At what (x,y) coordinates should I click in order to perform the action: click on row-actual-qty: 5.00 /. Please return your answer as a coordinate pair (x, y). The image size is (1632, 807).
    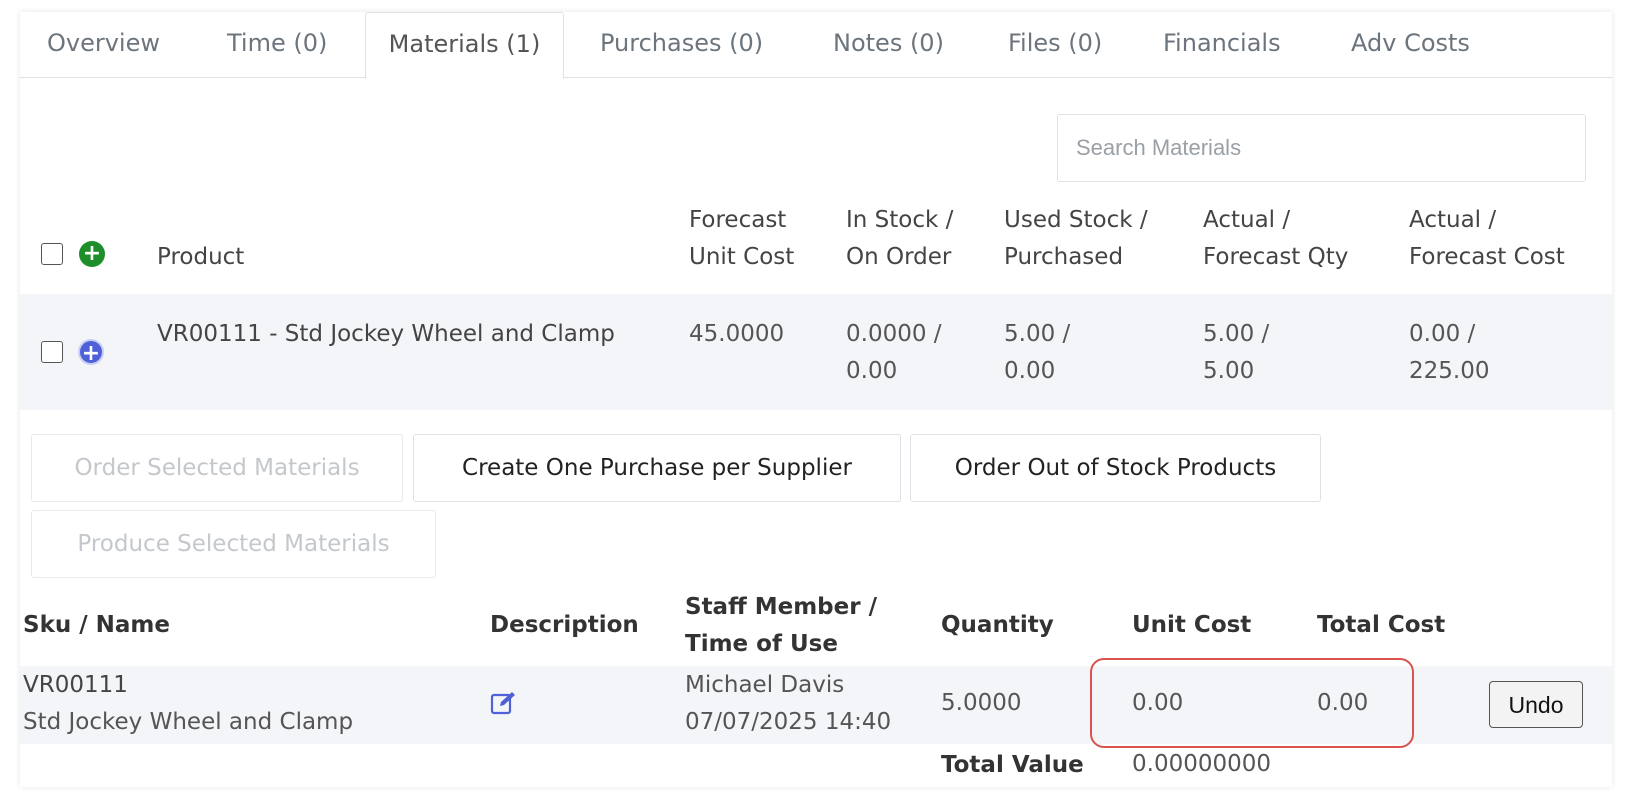
    Looking at the image, I should click on (1236, 334).